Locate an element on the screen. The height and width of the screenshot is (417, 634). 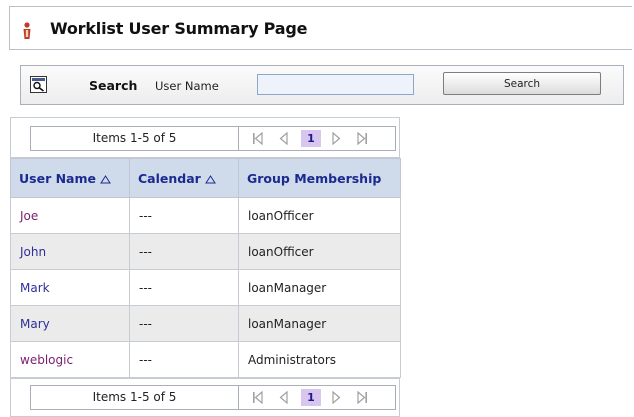
column-header-user-name: User Name is located at coordinates (70, 178).